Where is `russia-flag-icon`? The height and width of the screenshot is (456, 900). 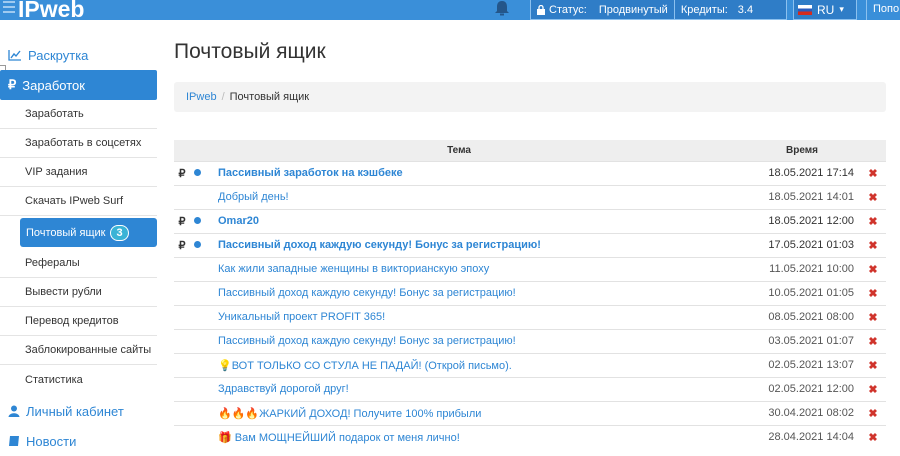
russia-flag-icon is located at coordinates (805, 9).